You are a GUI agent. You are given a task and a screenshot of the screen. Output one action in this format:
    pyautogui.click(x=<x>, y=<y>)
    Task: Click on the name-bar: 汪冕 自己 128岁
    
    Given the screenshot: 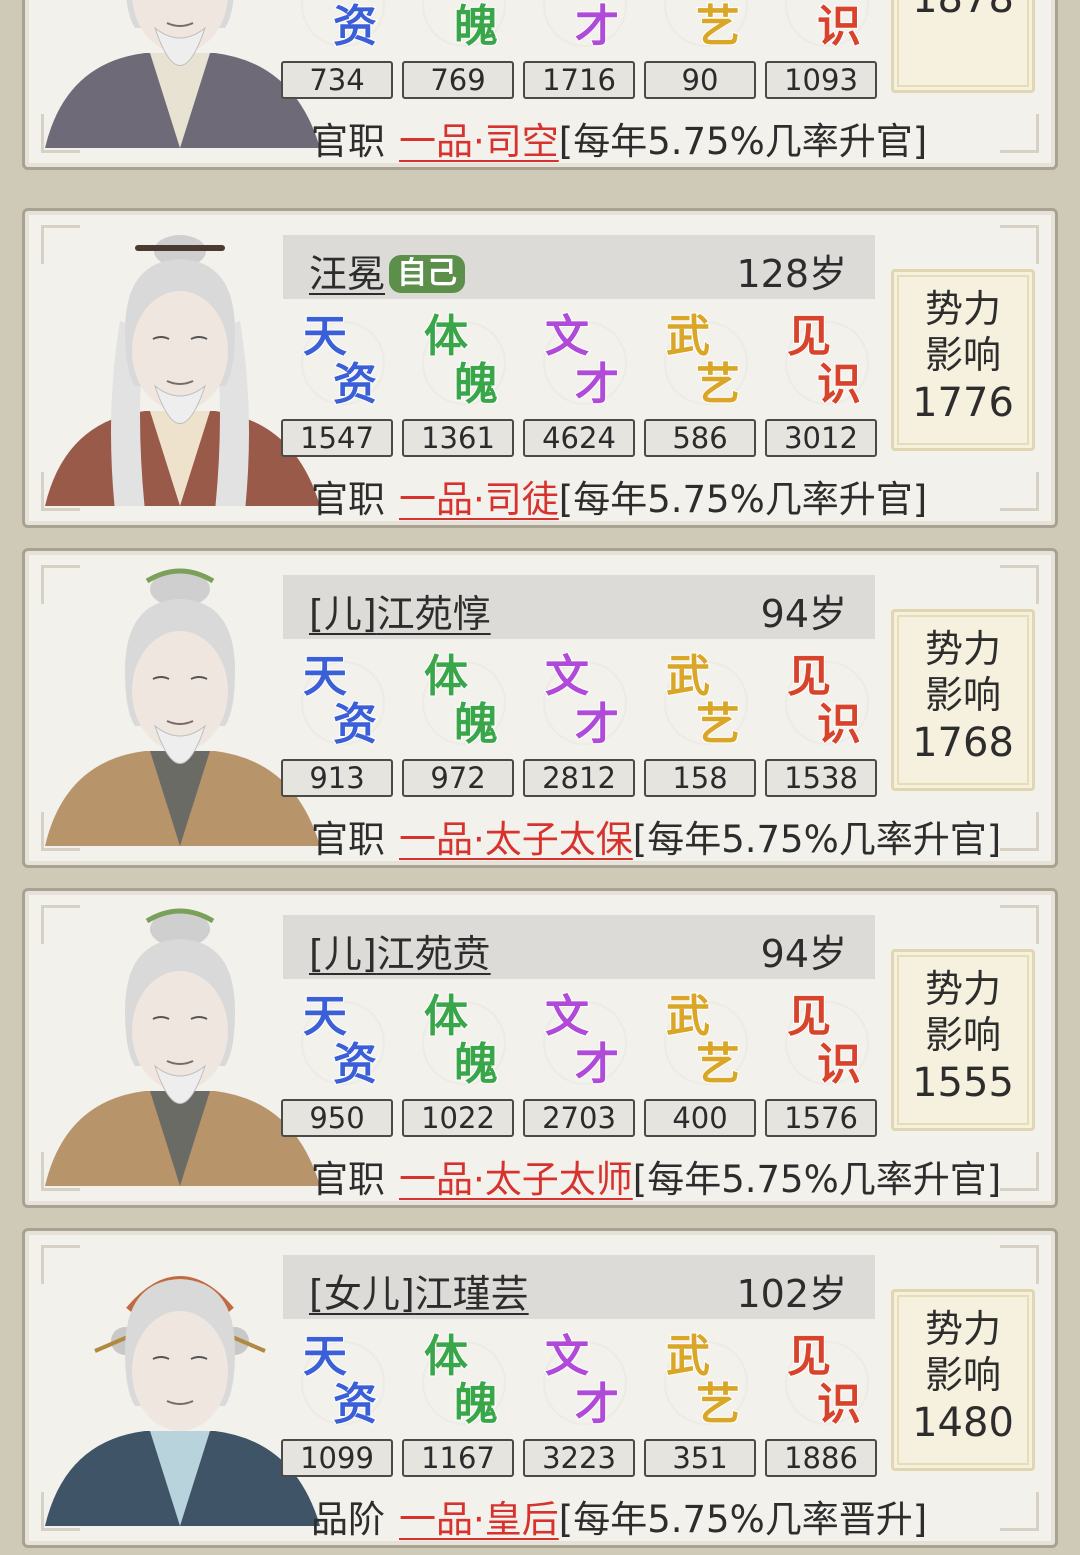 What is the action you would take?
    pyautogui.click(x=579, y=267)
    